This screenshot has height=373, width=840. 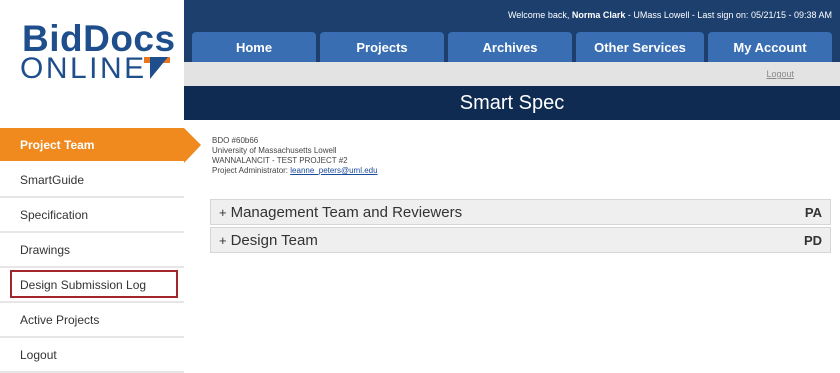 I want to click on tab-projects: Projects, so click(x=382, y=47).